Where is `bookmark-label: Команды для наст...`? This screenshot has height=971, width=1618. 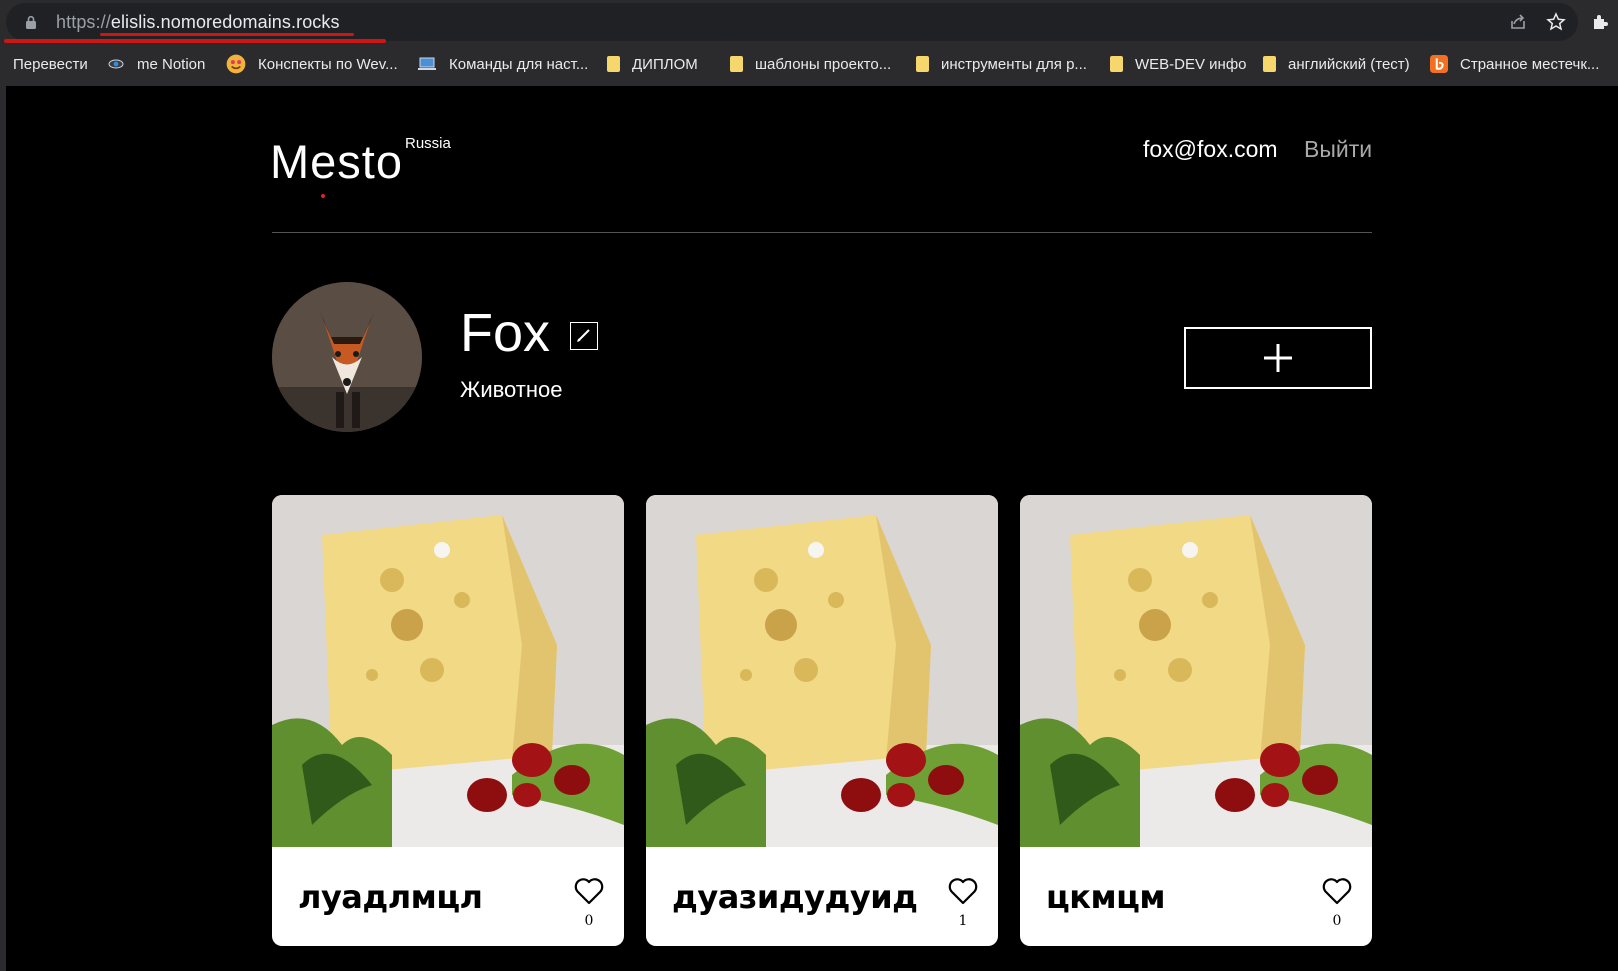 bookmark-label: Команды для наст... is located at coordinates (519, 64).